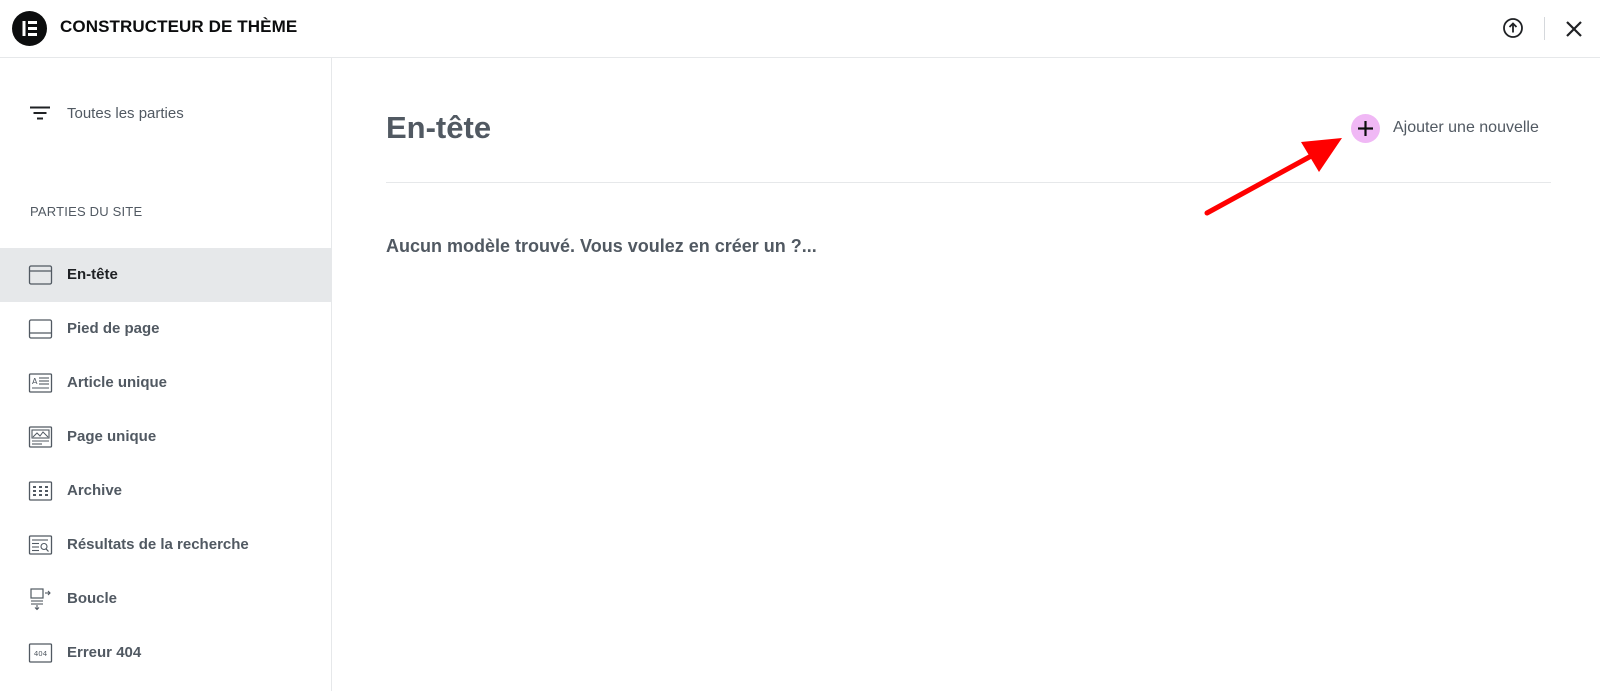  What do you see at coordinates (86, 211) in the screenshot?
I see `section-label: PARTIES DU SITE` at bounding box center [86, 211].